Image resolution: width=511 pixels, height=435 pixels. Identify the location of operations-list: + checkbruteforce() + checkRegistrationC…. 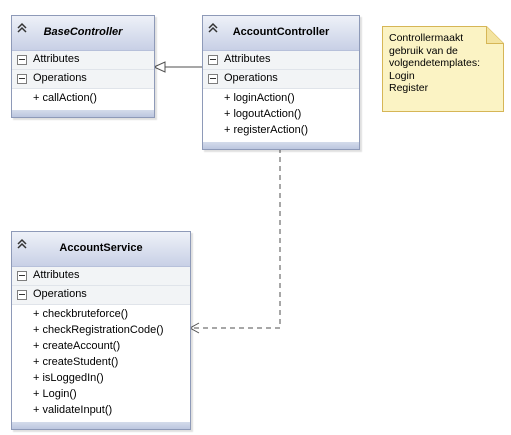
(101, 363).